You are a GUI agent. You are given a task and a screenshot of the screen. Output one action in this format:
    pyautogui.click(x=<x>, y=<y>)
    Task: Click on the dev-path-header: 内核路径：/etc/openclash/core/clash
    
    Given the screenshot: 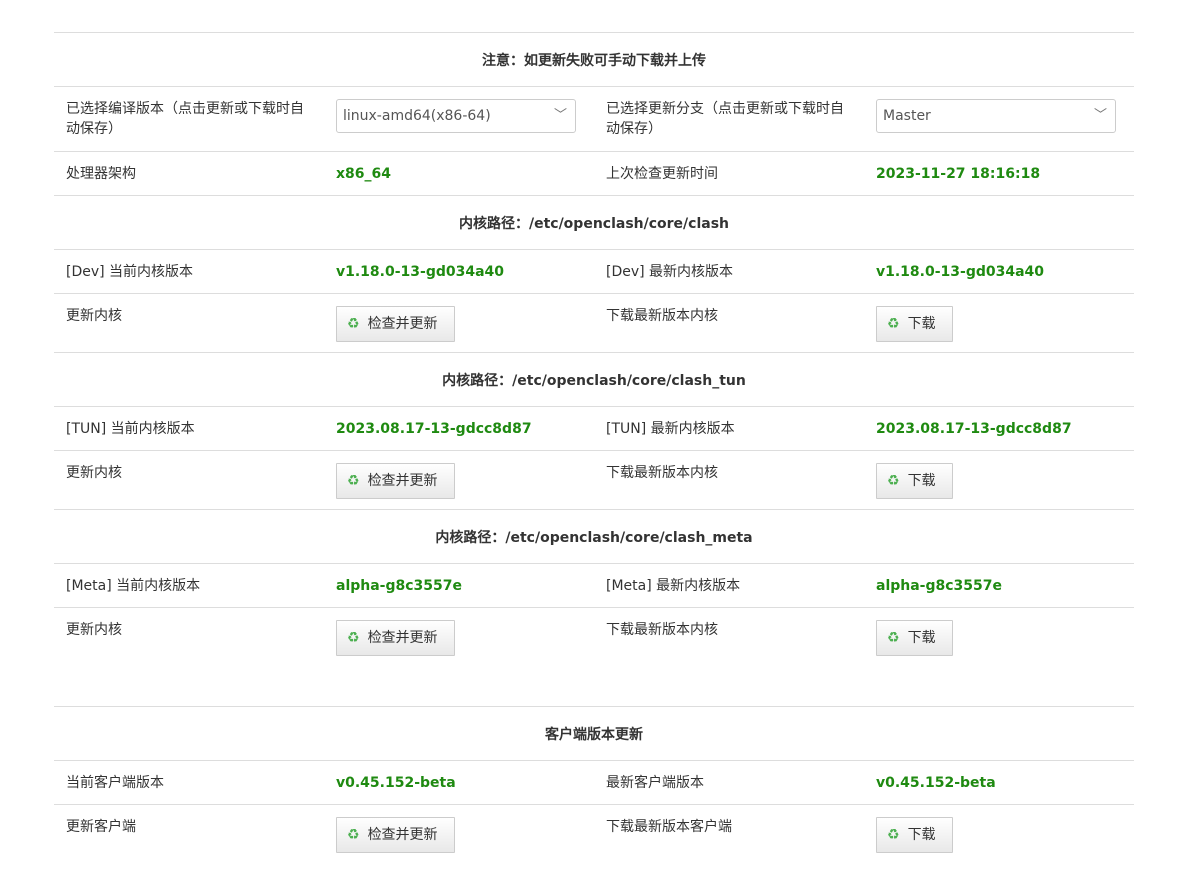 What is the action you would take?
    pyautogui.click(x=594, y=223)
    